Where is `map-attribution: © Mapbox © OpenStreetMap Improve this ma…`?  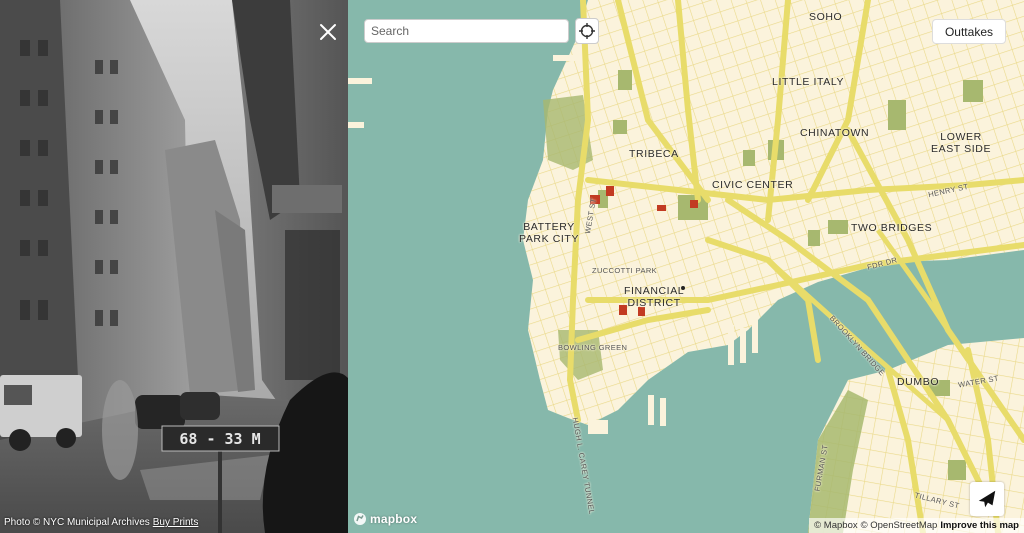
map-attribution: © Mapbox © OpenStreetMap Improve this ma… is located at coordinates (916, 525).